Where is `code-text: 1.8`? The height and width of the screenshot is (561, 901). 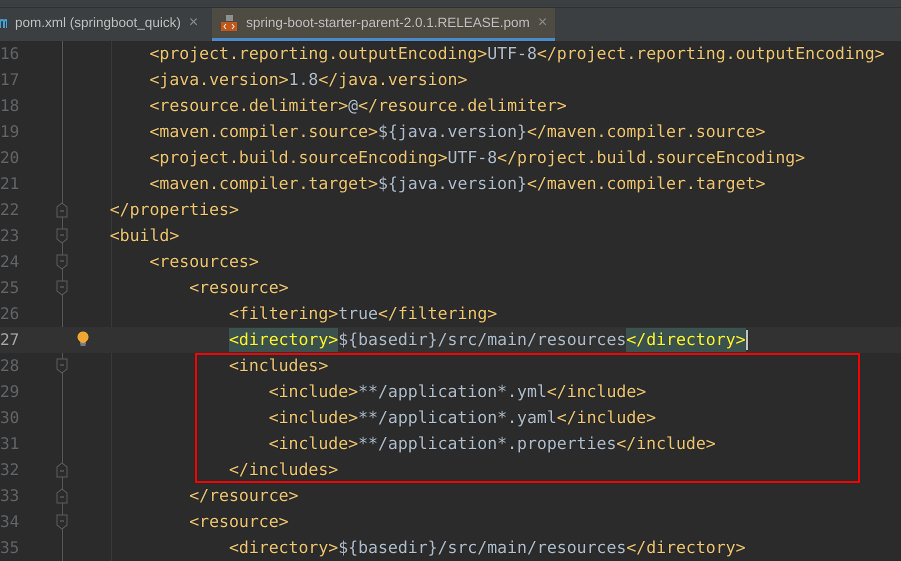
code-text: 1.8 is located at coordinates (303, 79).